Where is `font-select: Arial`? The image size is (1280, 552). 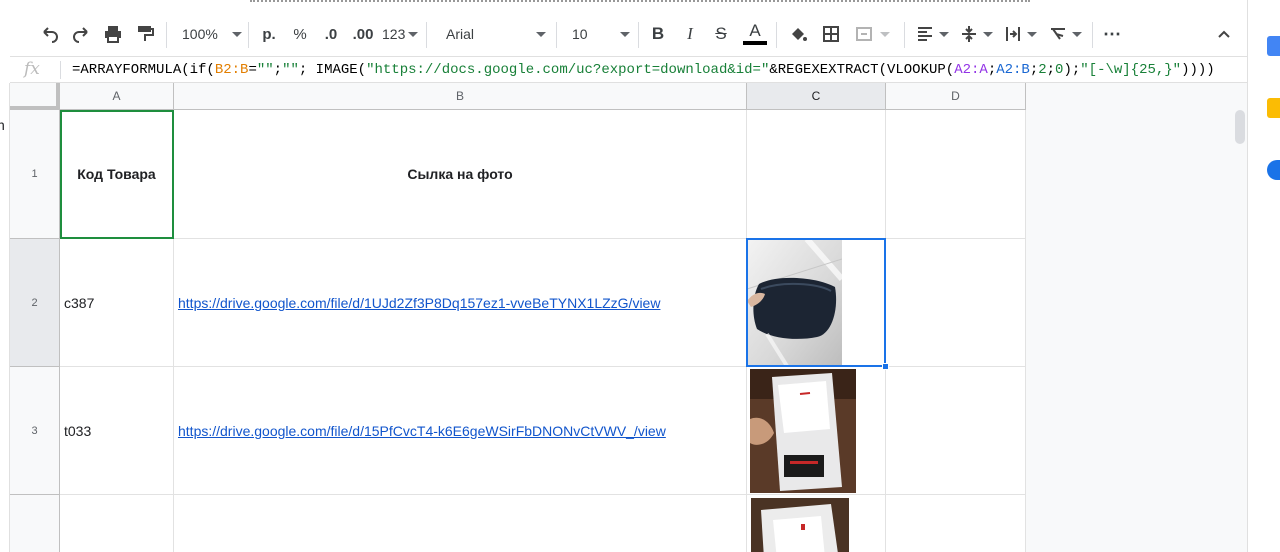
font-select: Arial is located at coordinates (496, 34).